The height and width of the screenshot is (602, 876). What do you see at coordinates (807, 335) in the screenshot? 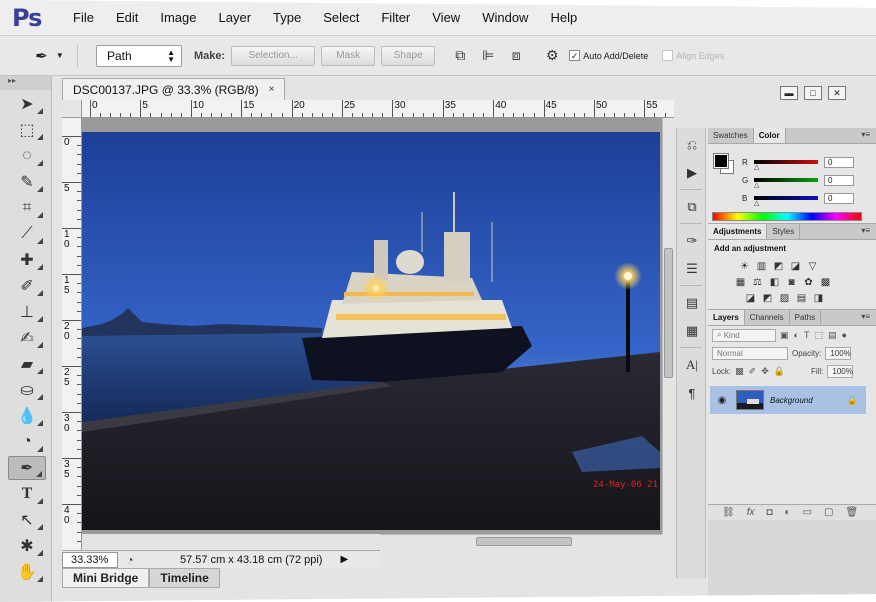
I see `type-filter-icon: T` at bounding box center [807, 335].